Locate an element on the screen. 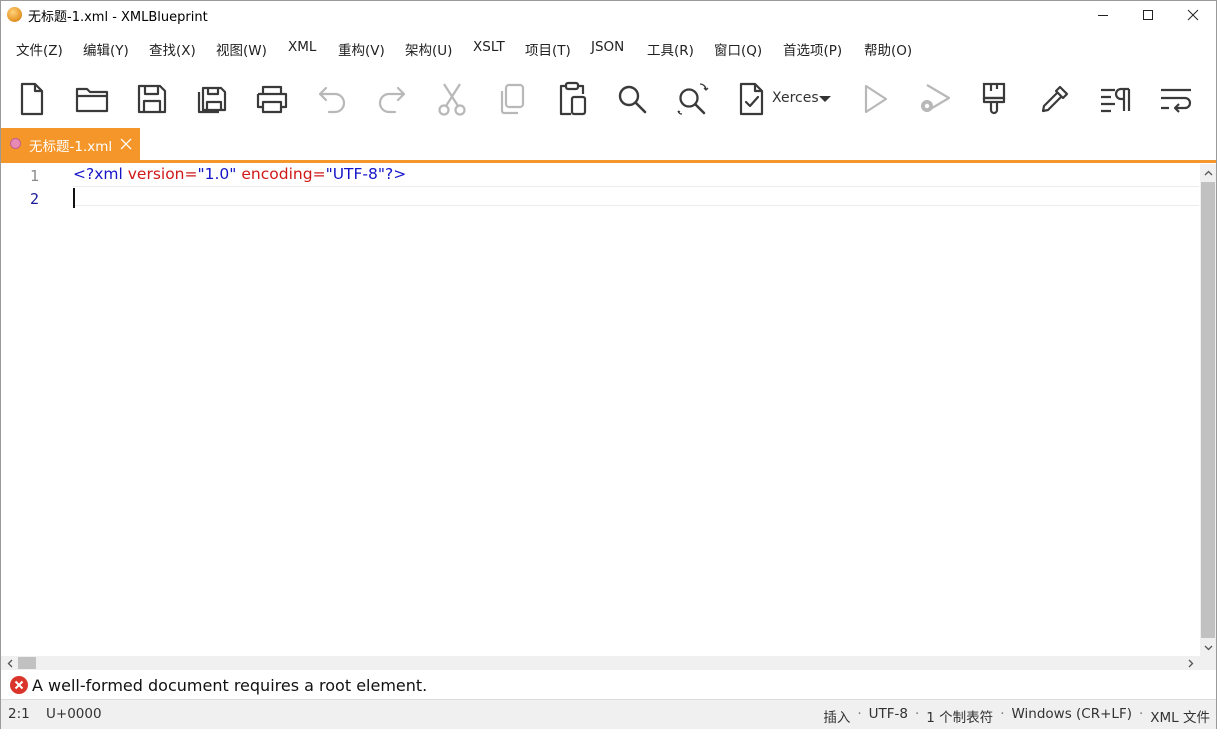  pretty-print-button is located at coordinates (994, 99).